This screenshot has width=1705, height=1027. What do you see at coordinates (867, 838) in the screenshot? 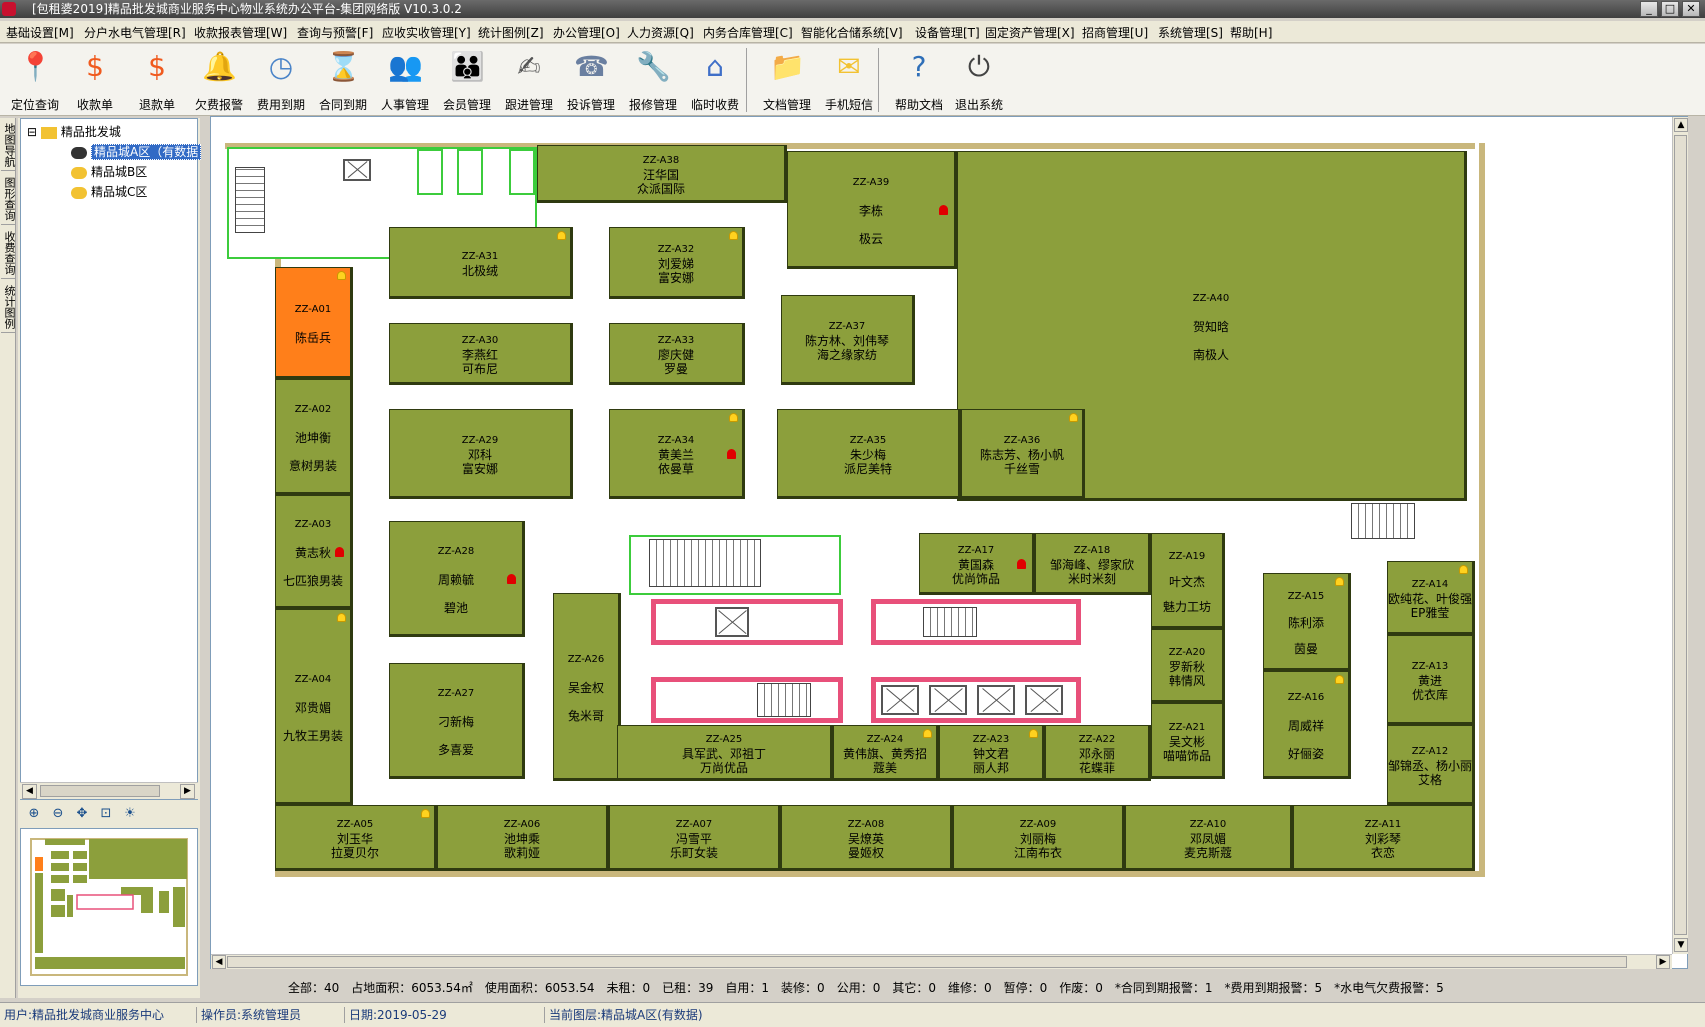
I see `shop-unit: ZZ-A08 吴燎英 曼姬权` at bounding box center [867, 838].